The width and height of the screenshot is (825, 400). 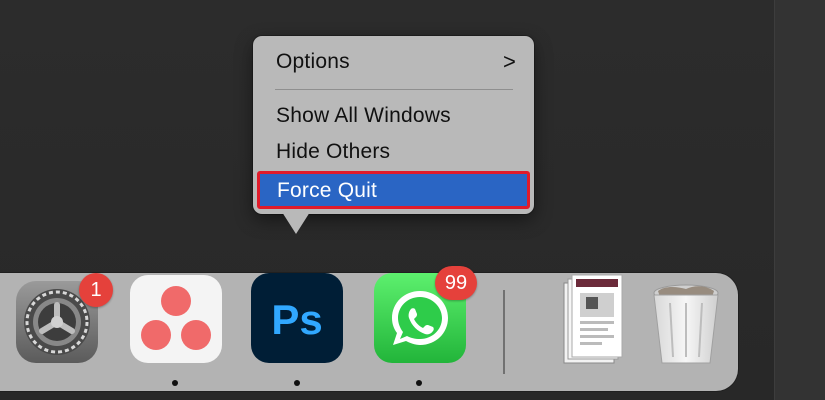 I want to click on document-stack-icon, so click(x=598, y=321).